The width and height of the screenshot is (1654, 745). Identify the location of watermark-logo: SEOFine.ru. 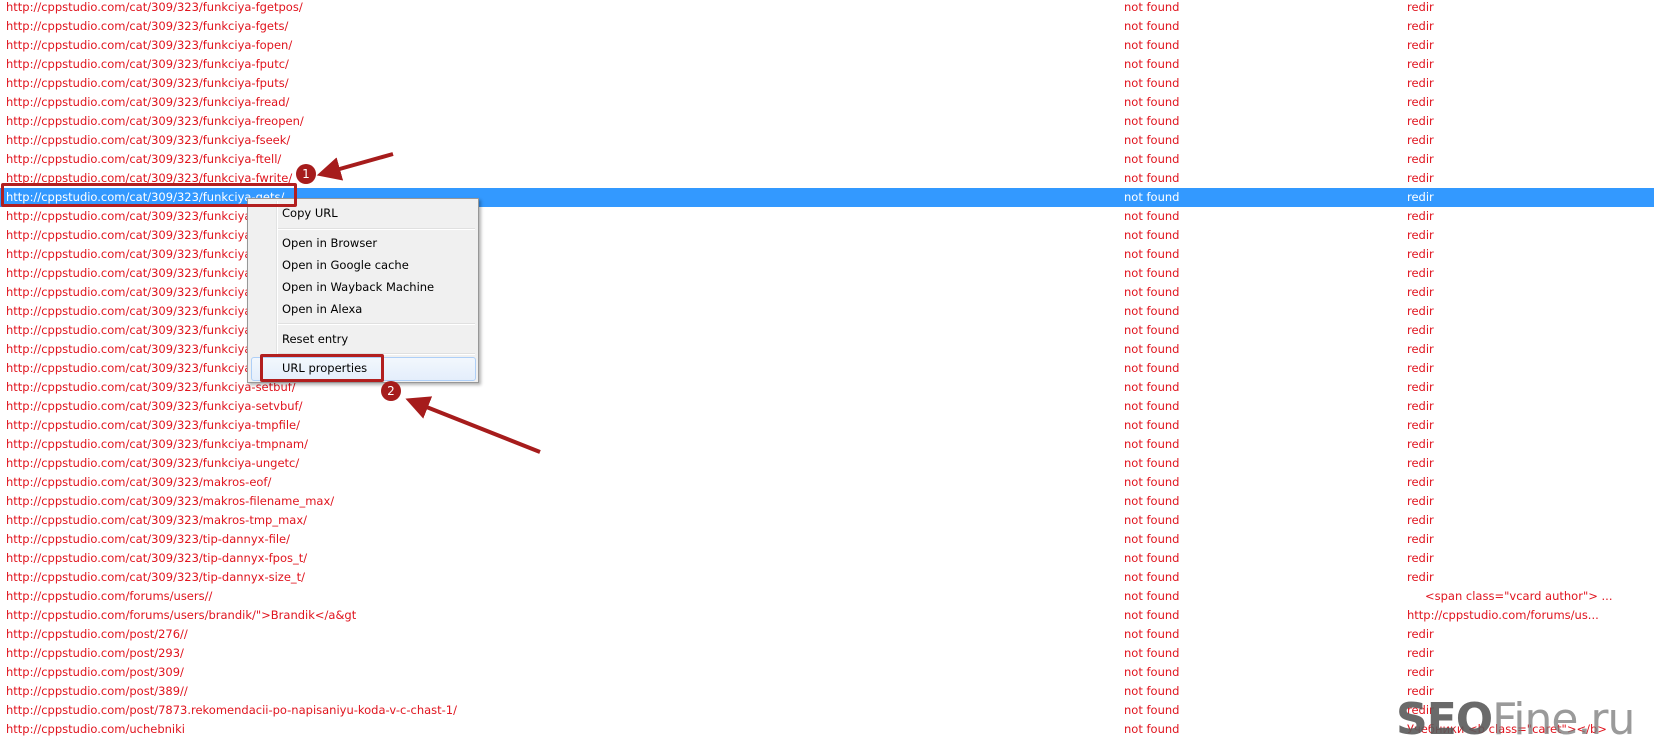
(1515, 719).